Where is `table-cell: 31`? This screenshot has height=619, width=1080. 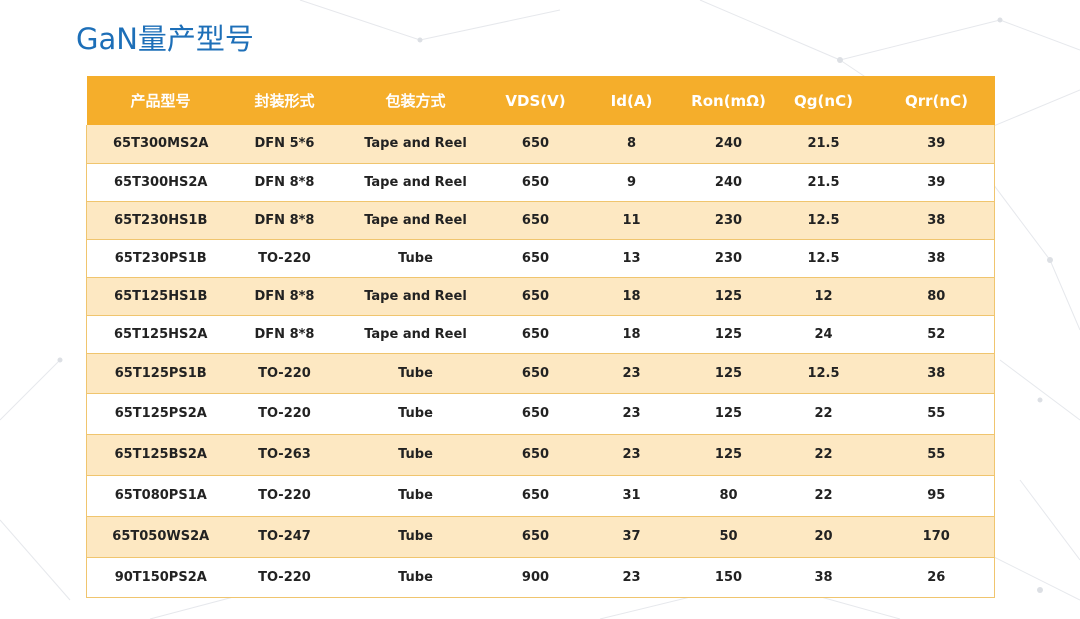
table-cell: 31 is located at coordinates (631, 496).